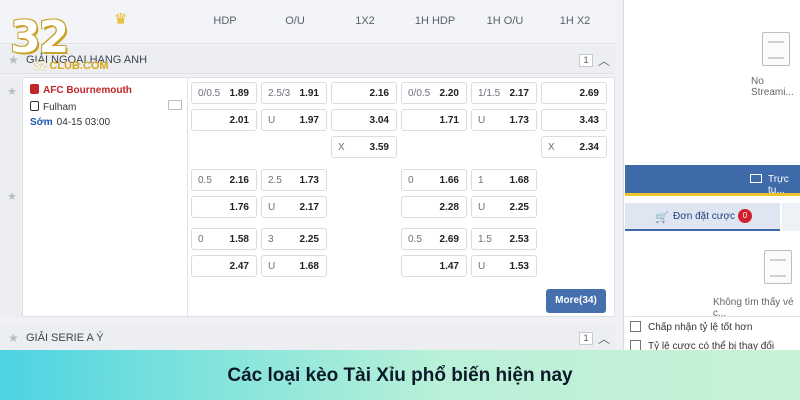 Image resolution: width=800 pixels, height=400 pixels. I want to click on odds-value: 2.28, so click(449, 207).